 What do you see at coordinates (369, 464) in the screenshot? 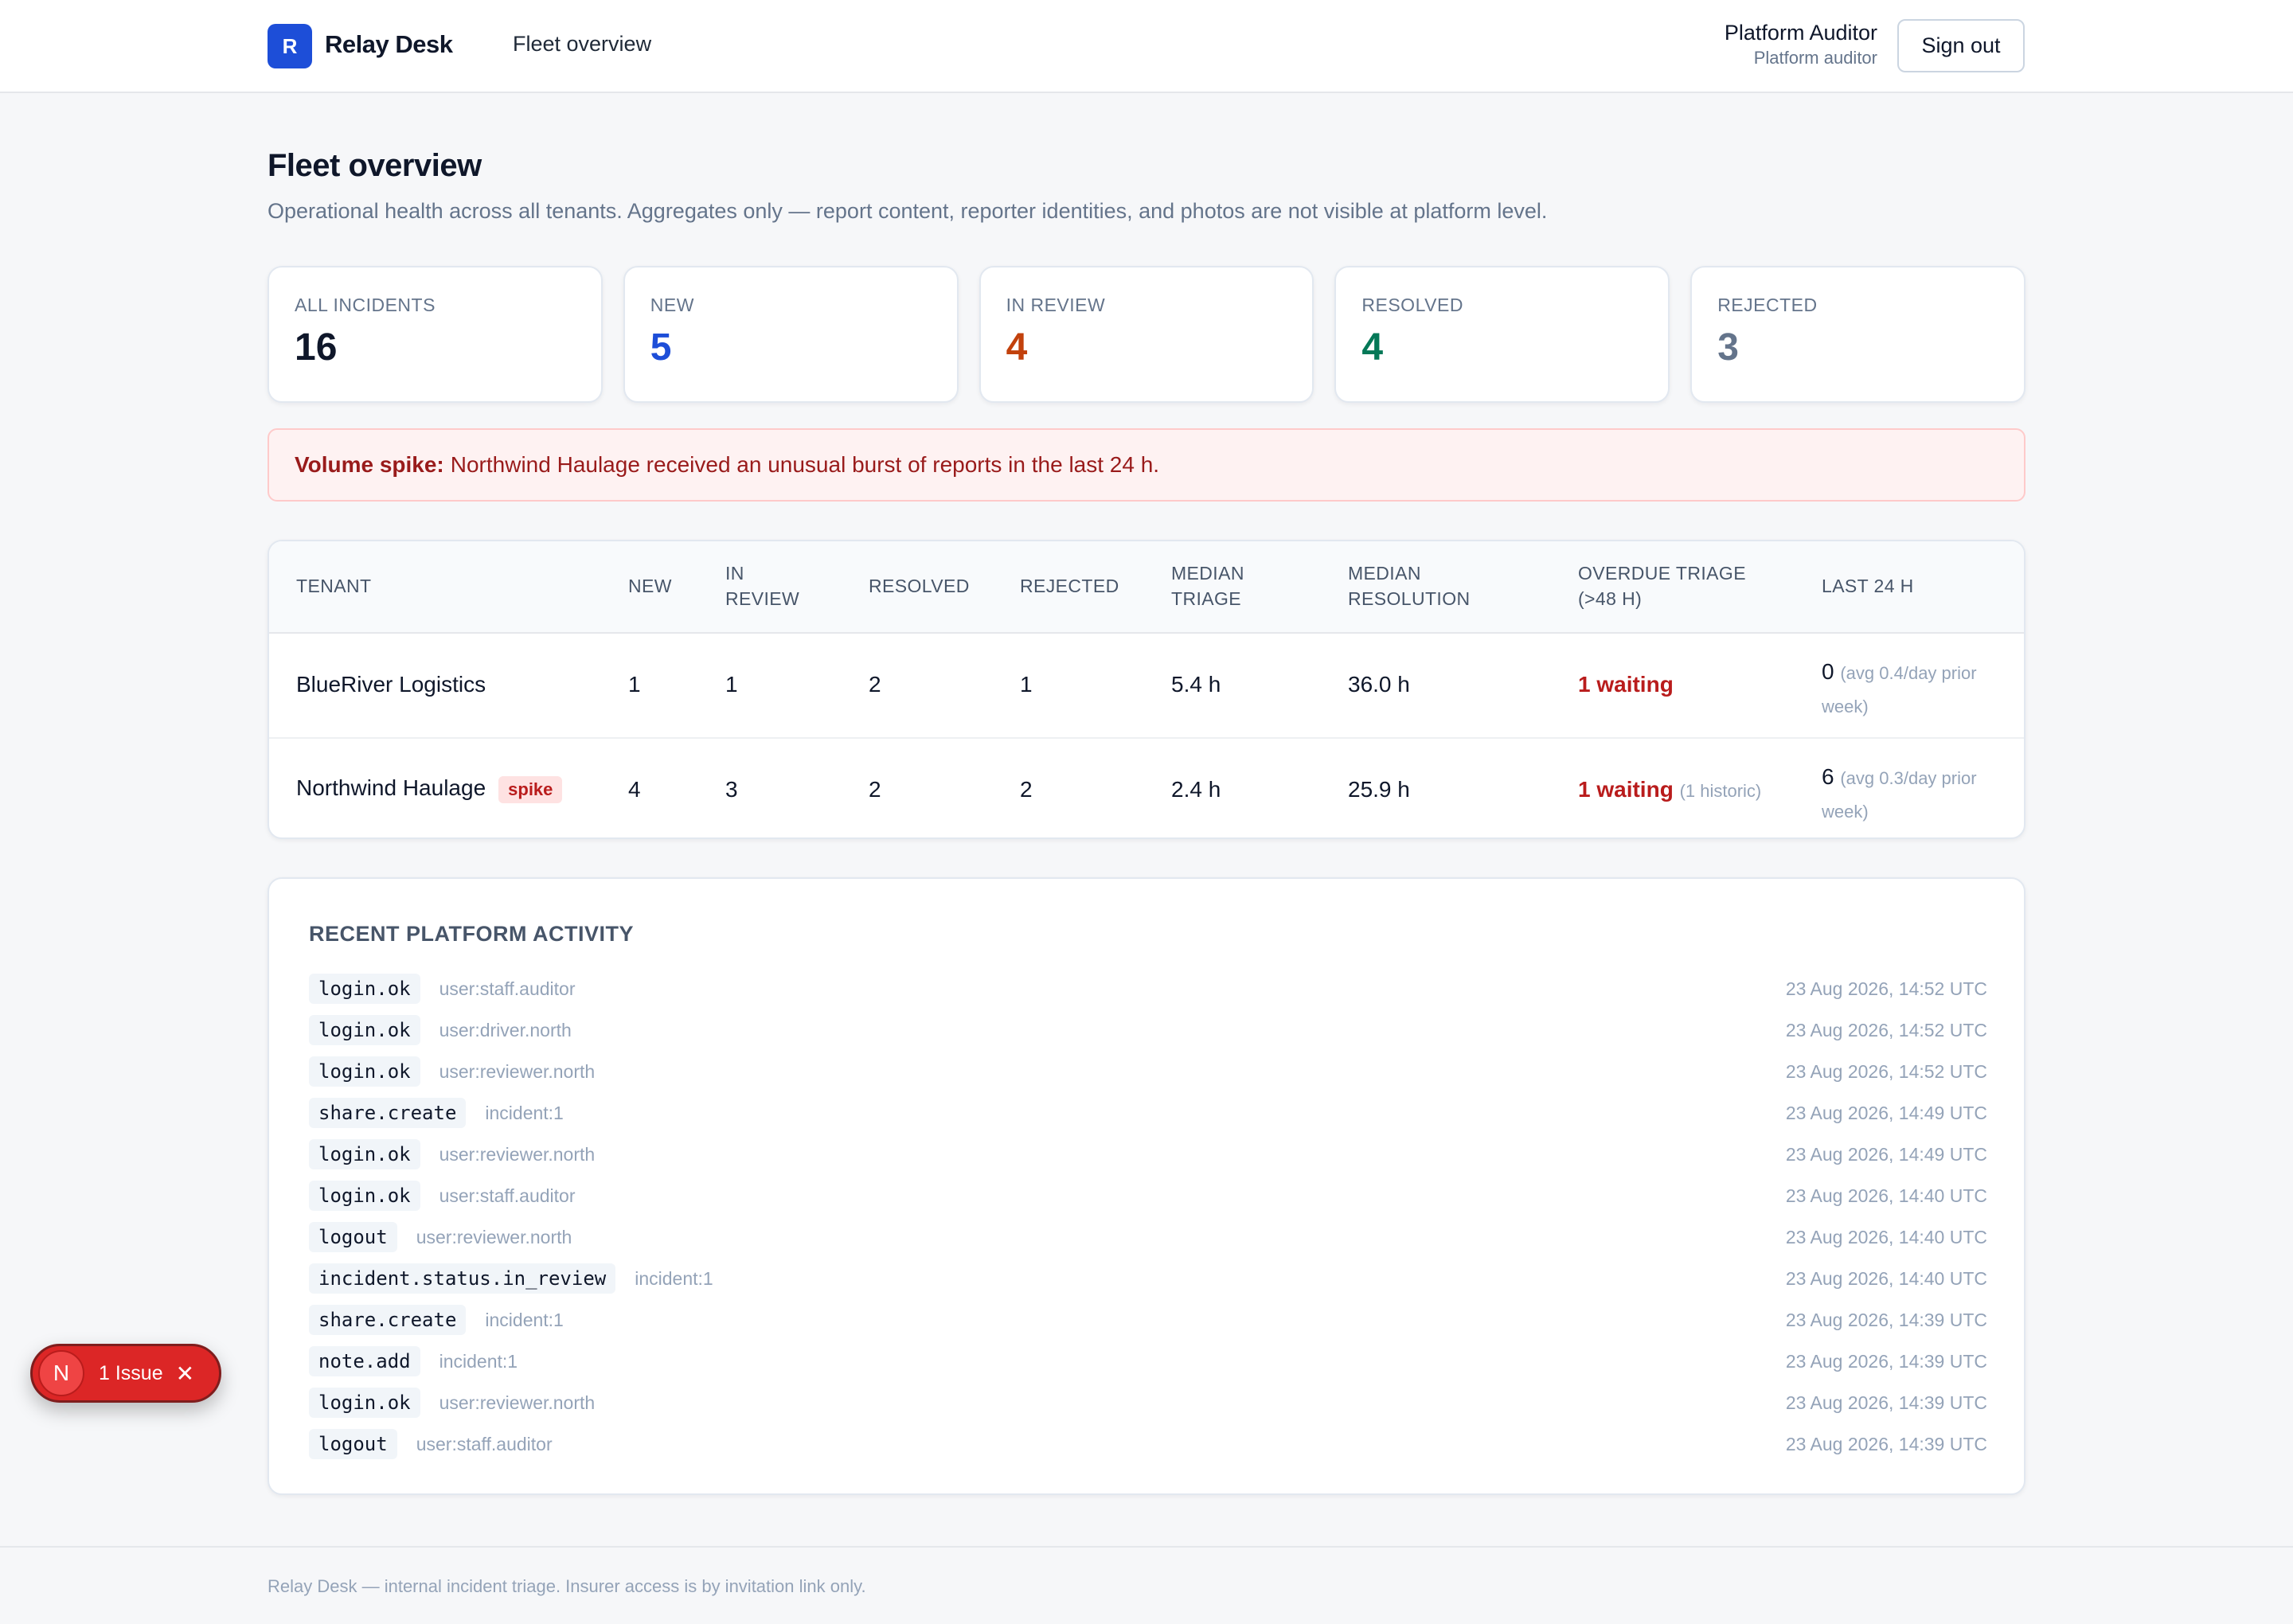
I see `alert-title: Volume spike:` at bounding box center [369, 464].